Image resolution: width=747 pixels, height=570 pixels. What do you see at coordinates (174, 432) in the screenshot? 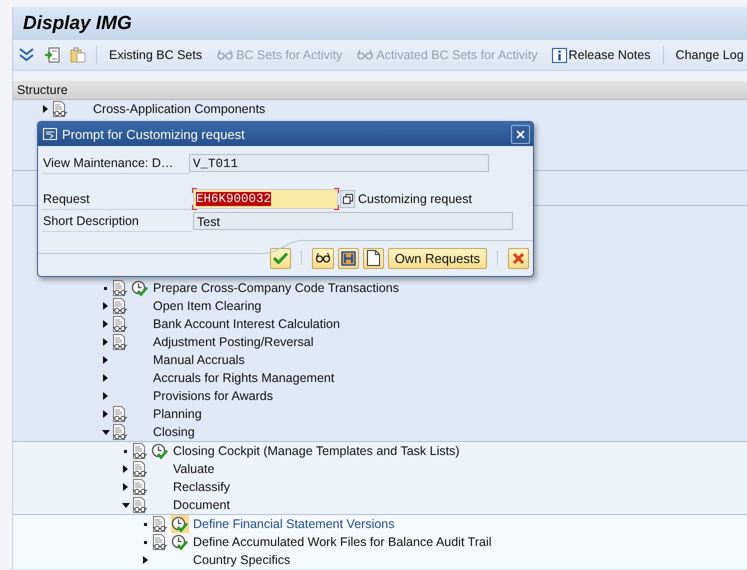
I see `tree-item: Closing` at bounding box center [174, 432].